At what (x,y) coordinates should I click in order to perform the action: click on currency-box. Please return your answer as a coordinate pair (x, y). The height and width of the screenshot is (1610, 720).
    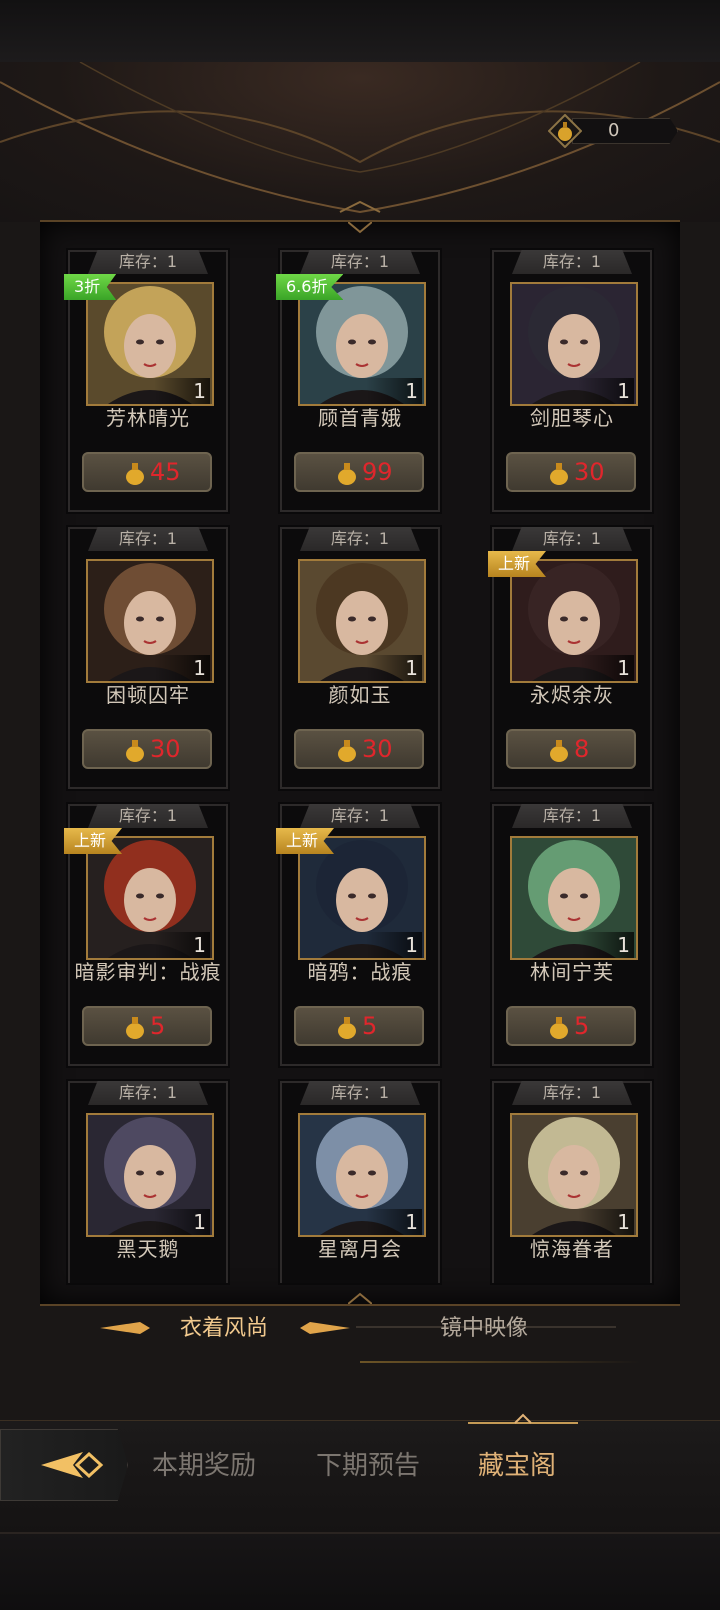
    Looking at the image, I should click on (625, 131).